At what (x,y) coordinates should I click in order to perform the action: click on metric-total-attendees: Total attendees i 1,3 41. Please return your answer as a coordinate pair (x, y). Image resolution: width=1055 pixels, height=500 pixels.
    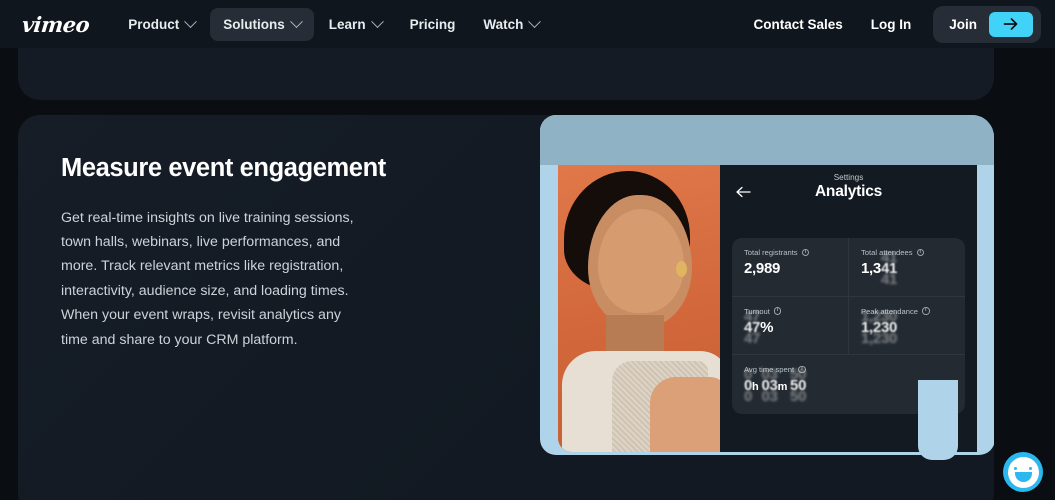
    Looking at the image, I should click on (907, 267).